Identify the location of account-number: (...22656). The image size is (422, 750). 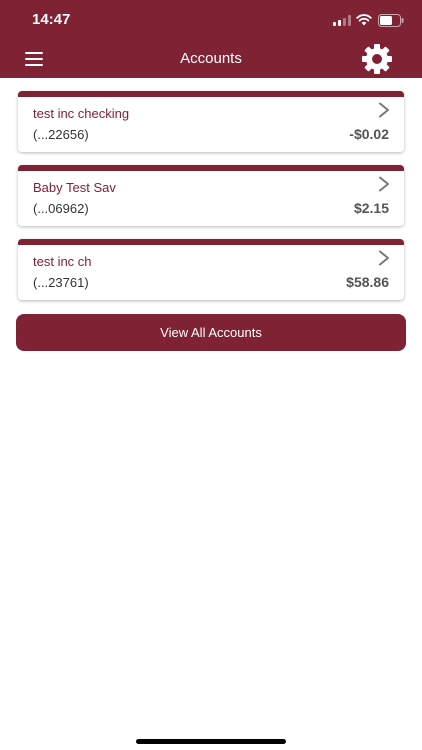
(61, 134).